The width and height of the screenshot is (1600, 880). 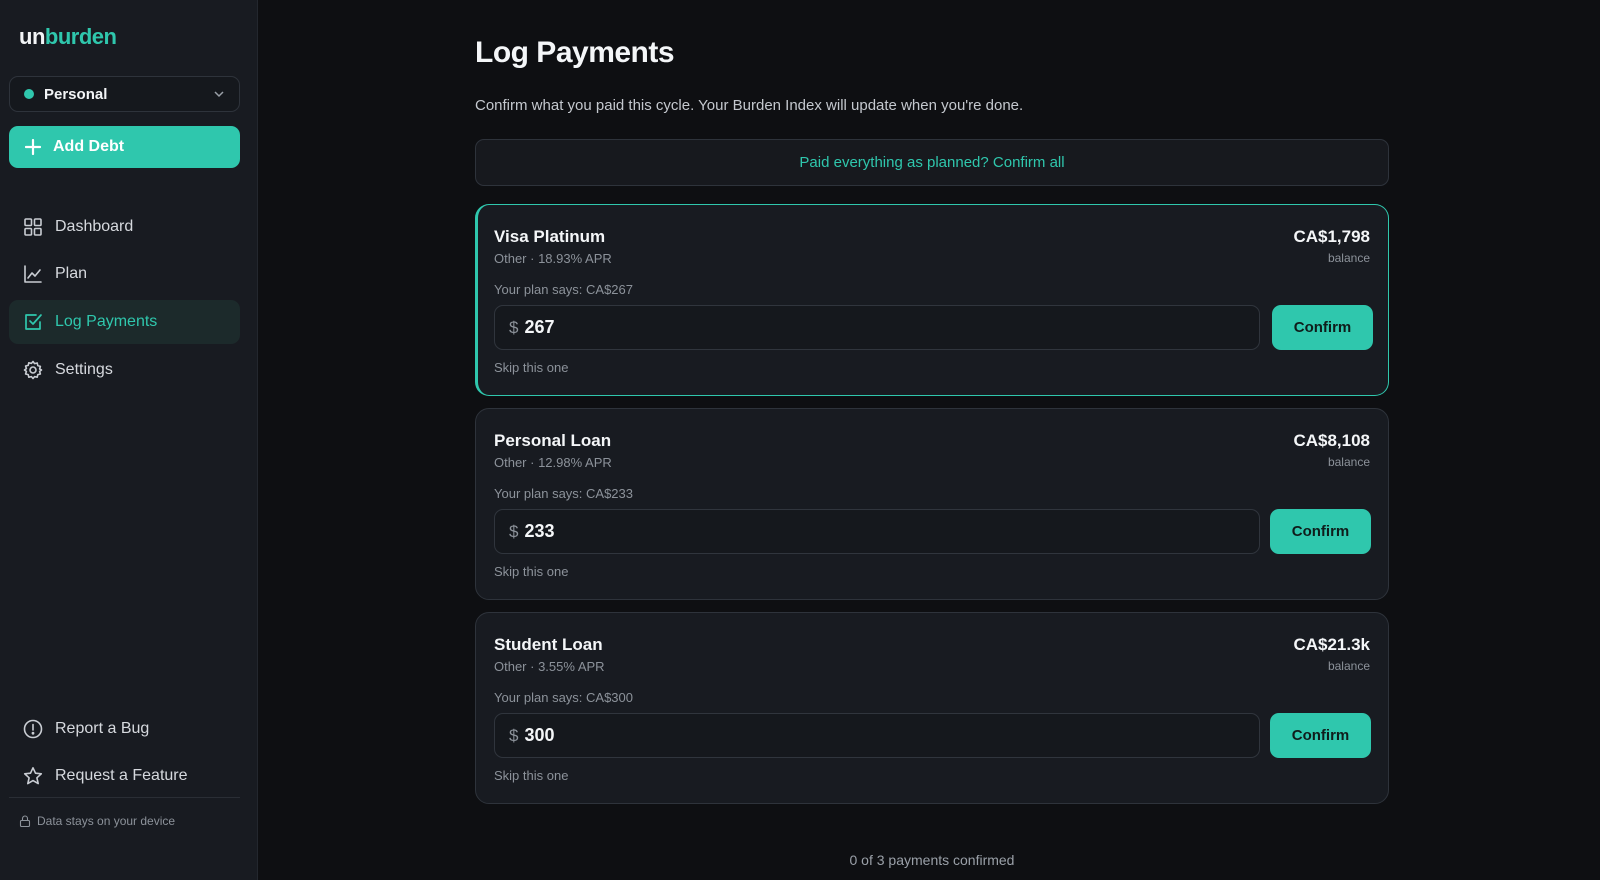 What do you see at coordinates (553, 440) in the screenshot?
I see `debt-name: Personal Loan` at bounding box center [553, 440].